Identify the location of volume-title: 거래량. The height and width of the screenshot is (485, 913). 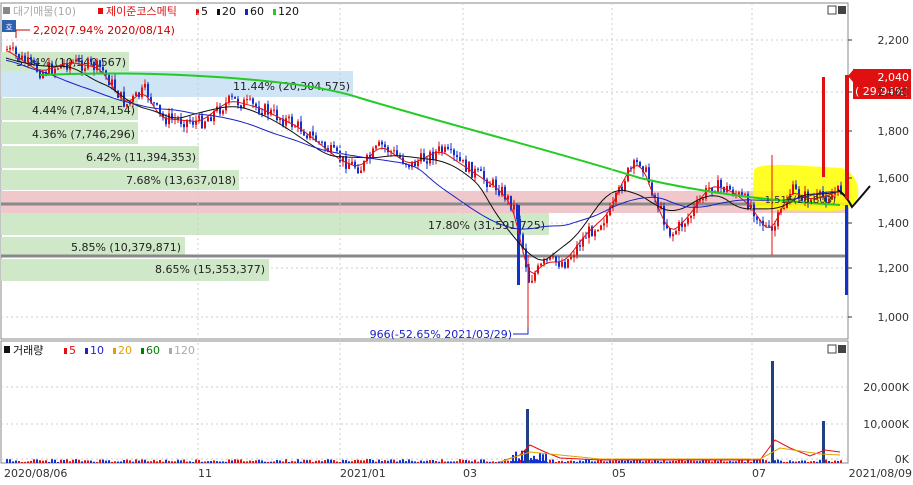
(28, 350).